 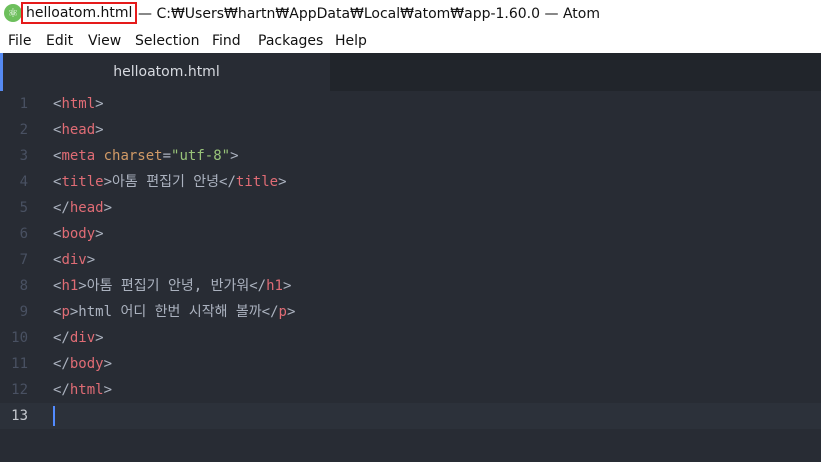 I want to click on line-number: 12, so click(x=19, y=390).